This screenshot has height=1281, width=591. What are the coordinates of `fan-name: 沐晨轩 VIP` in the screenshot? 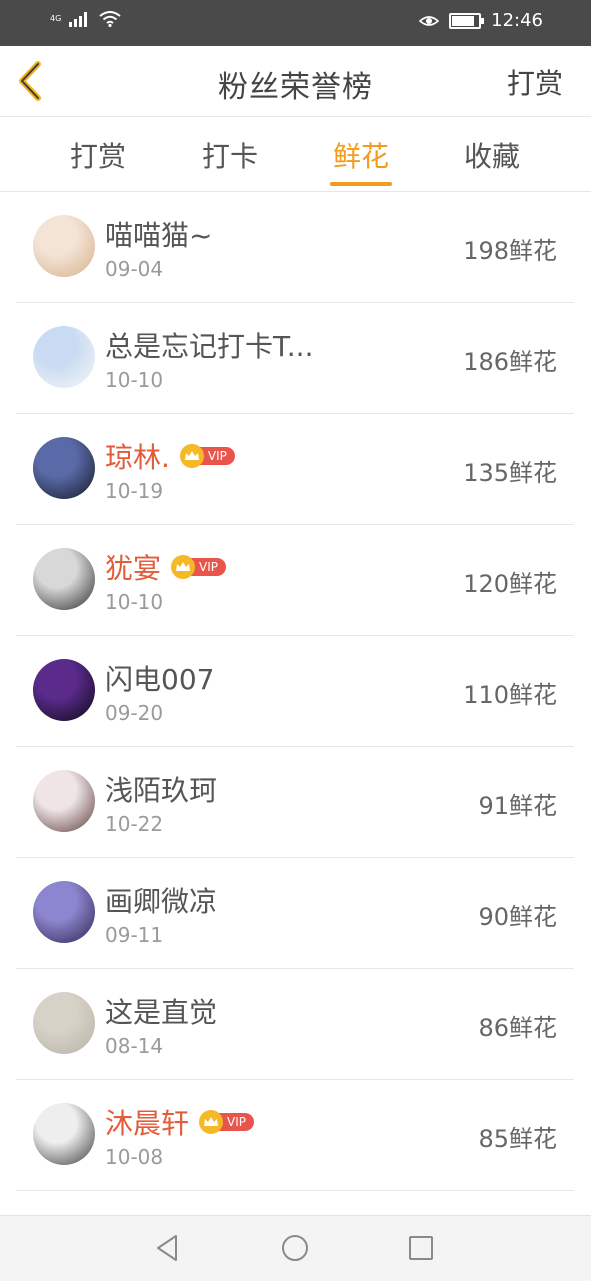 It's located at (179, 1122).